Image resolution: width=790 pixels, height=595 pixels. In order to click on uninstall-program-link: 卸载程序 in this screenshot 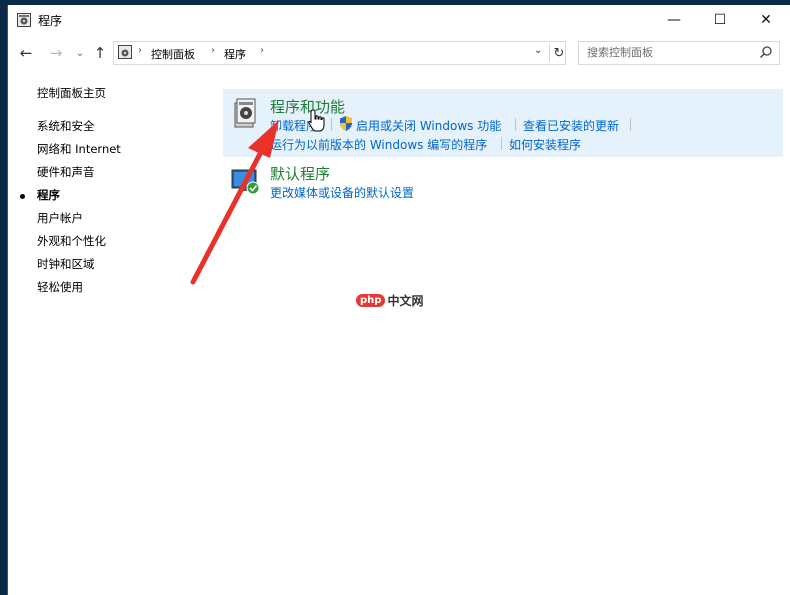, I will do `click(294, 125)`.